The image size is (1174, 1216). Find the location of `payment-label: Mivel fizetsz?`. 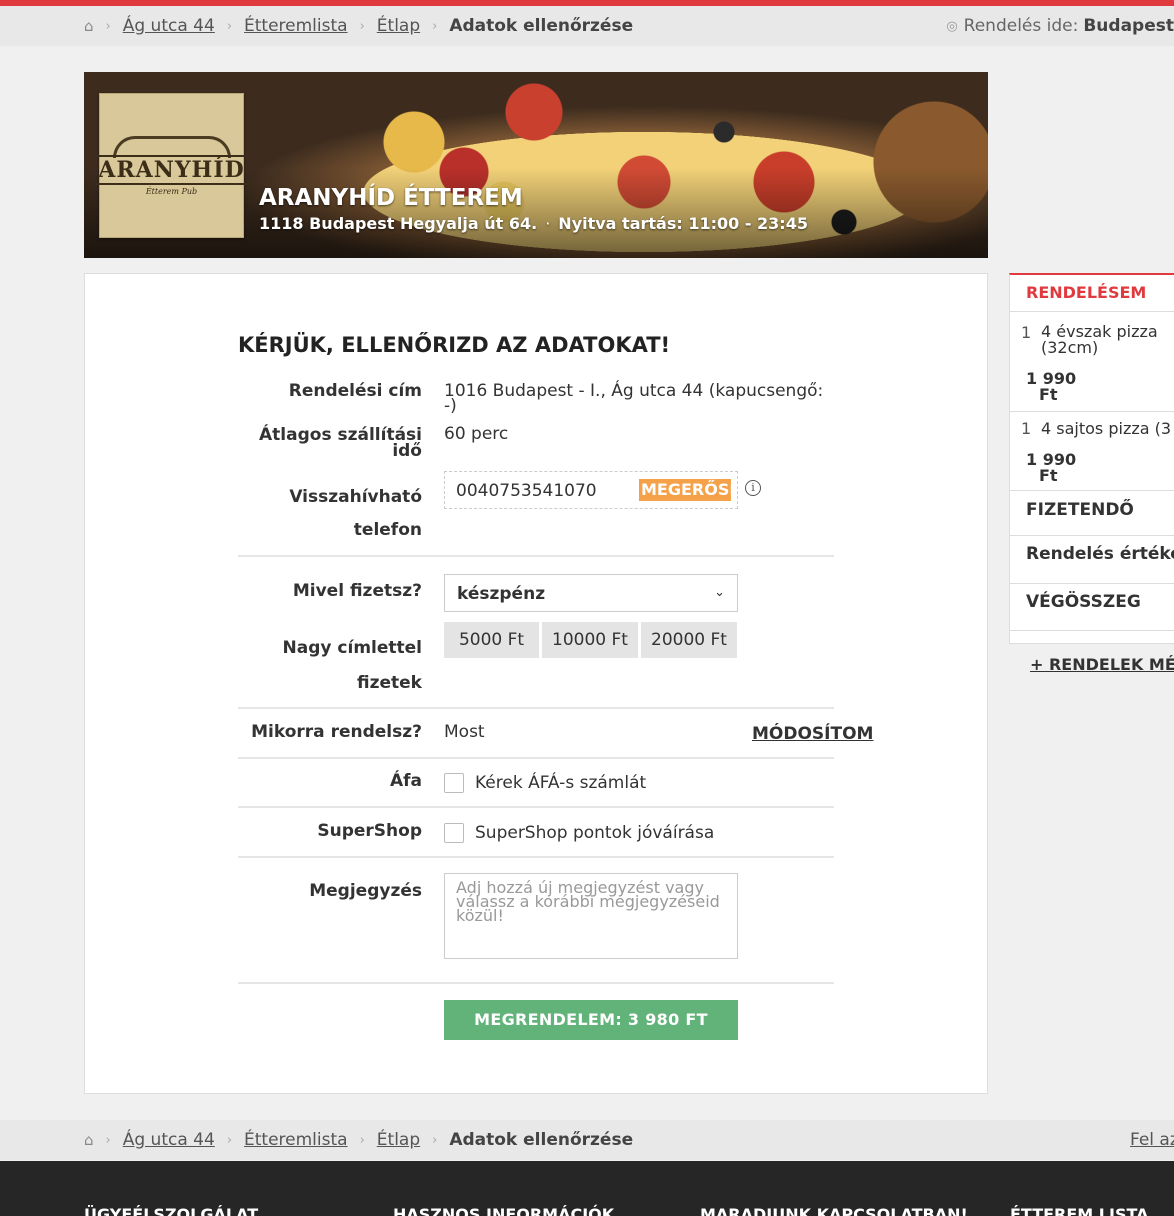

payment-label: Mivel fizetsz? is located at coordinates (357, 591).